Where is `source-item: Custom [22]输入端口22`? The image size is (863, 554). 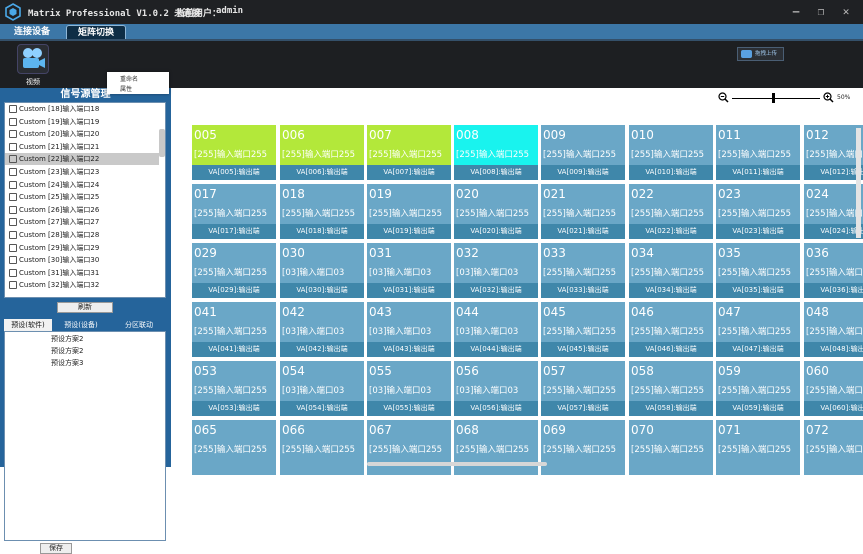
source-item: Custom [22]输入端口22 is located at coordinates (82, 159).